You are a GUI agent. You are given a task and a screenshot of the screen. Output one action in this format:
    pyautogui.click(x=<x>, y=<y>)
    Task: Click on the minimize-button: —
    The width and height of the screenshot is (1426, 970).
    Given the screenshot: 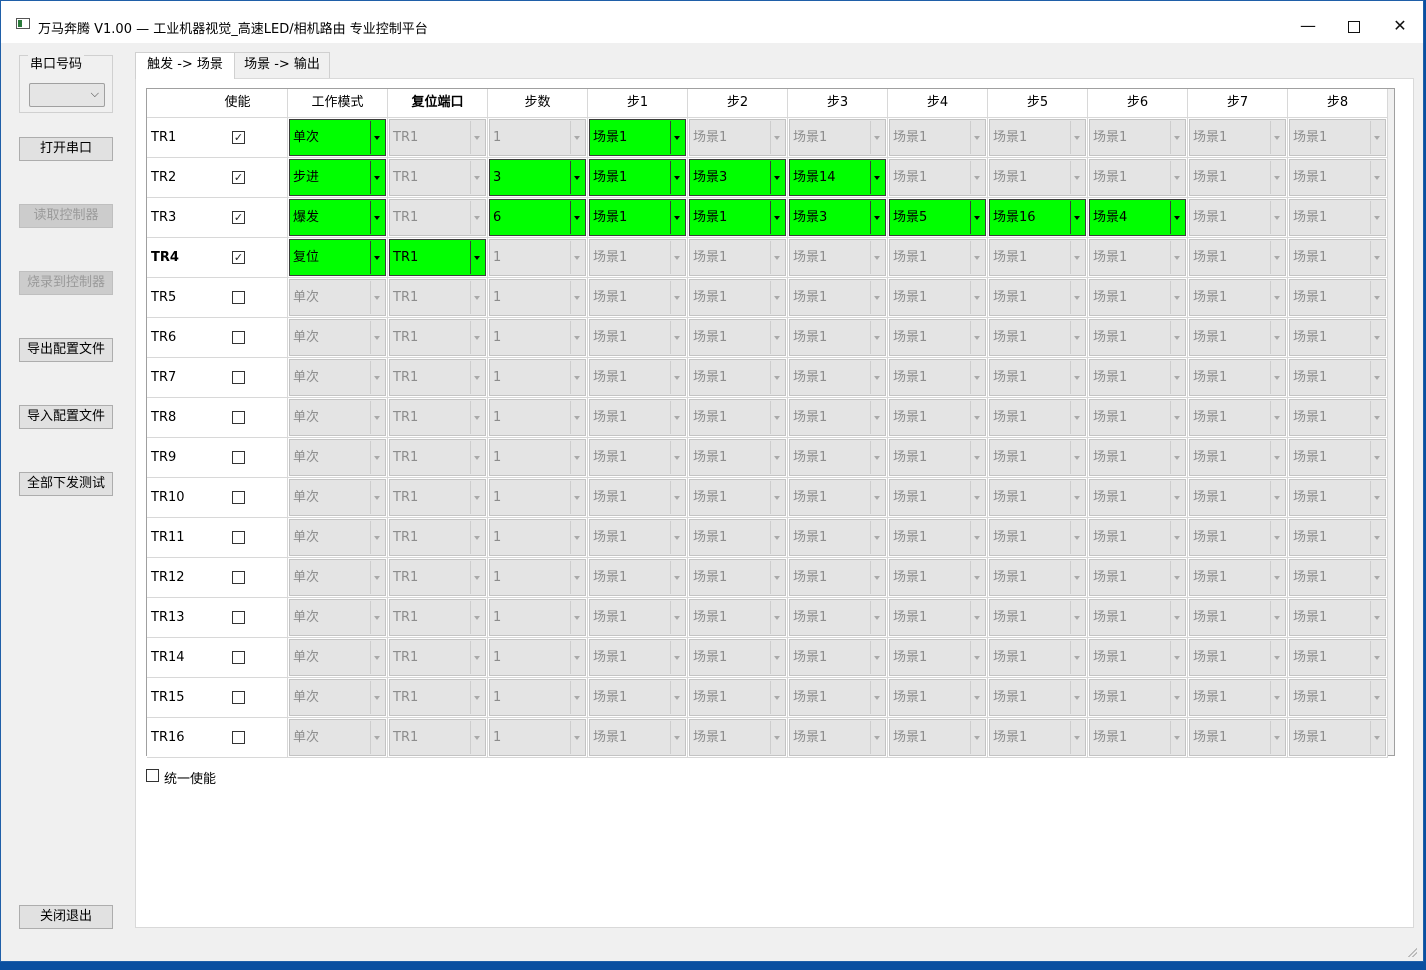 What is the action you would take?
    pyautogui.click(x=1308, y=26)
    